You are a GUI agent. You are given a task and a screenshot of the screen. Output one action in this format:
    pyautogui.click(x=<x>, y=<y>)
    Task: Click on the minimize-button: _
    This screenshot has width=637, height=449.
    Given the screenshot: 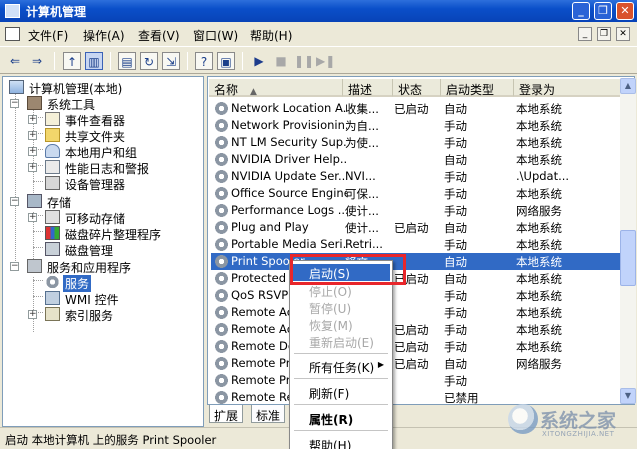 What is the action you would take?
    pyautogui.click(x=581, y=11)
    